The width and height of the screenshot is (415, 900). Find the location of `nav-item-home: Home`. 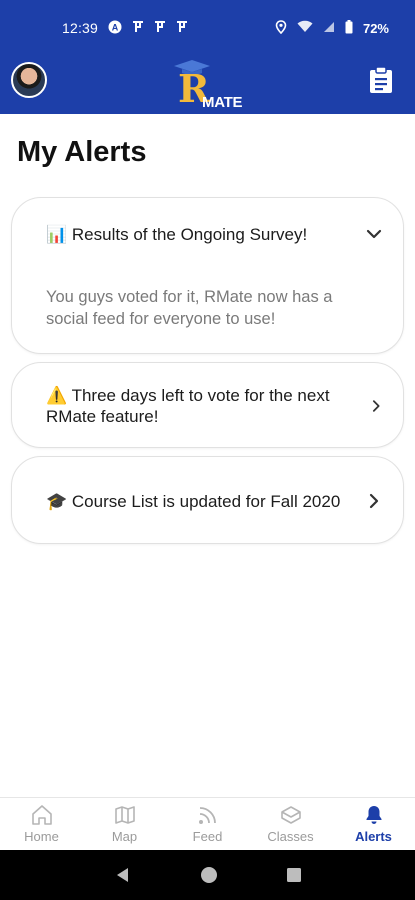

nav-item-home: Home is located at coordinates (41, 824).